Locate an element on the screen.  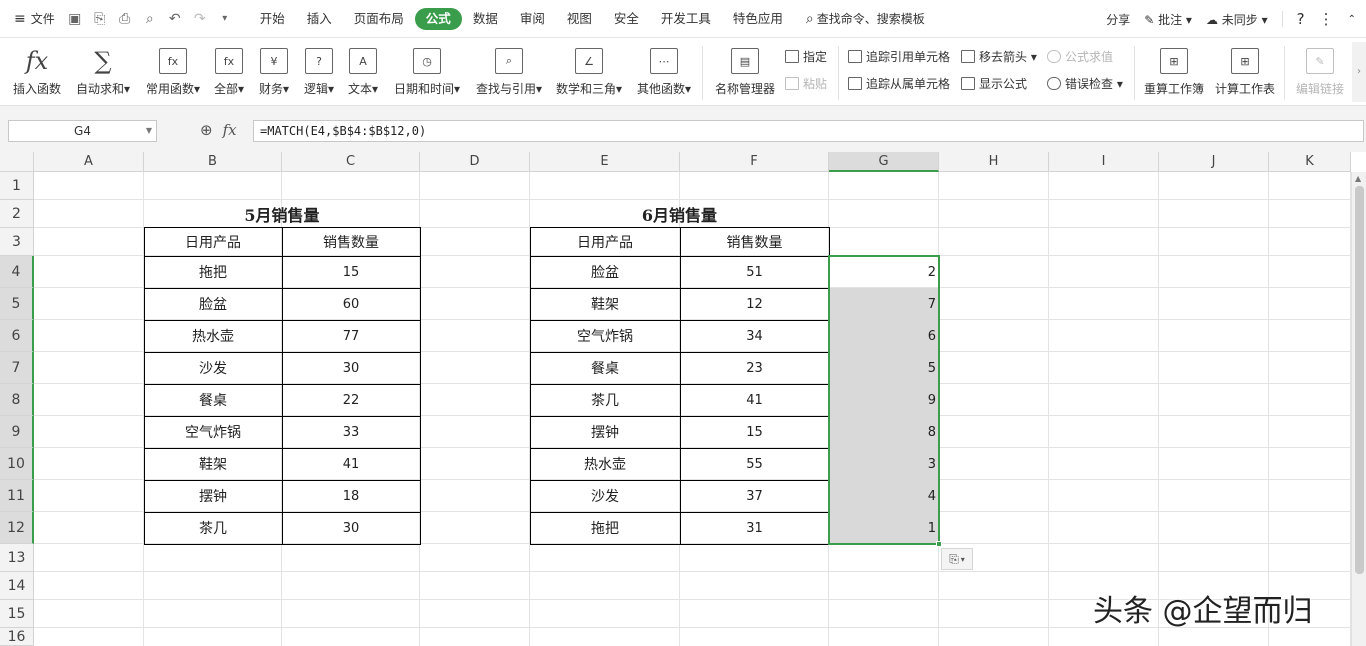
file-menu-button: ≡ 文件 is located at coordinates (34, 18).